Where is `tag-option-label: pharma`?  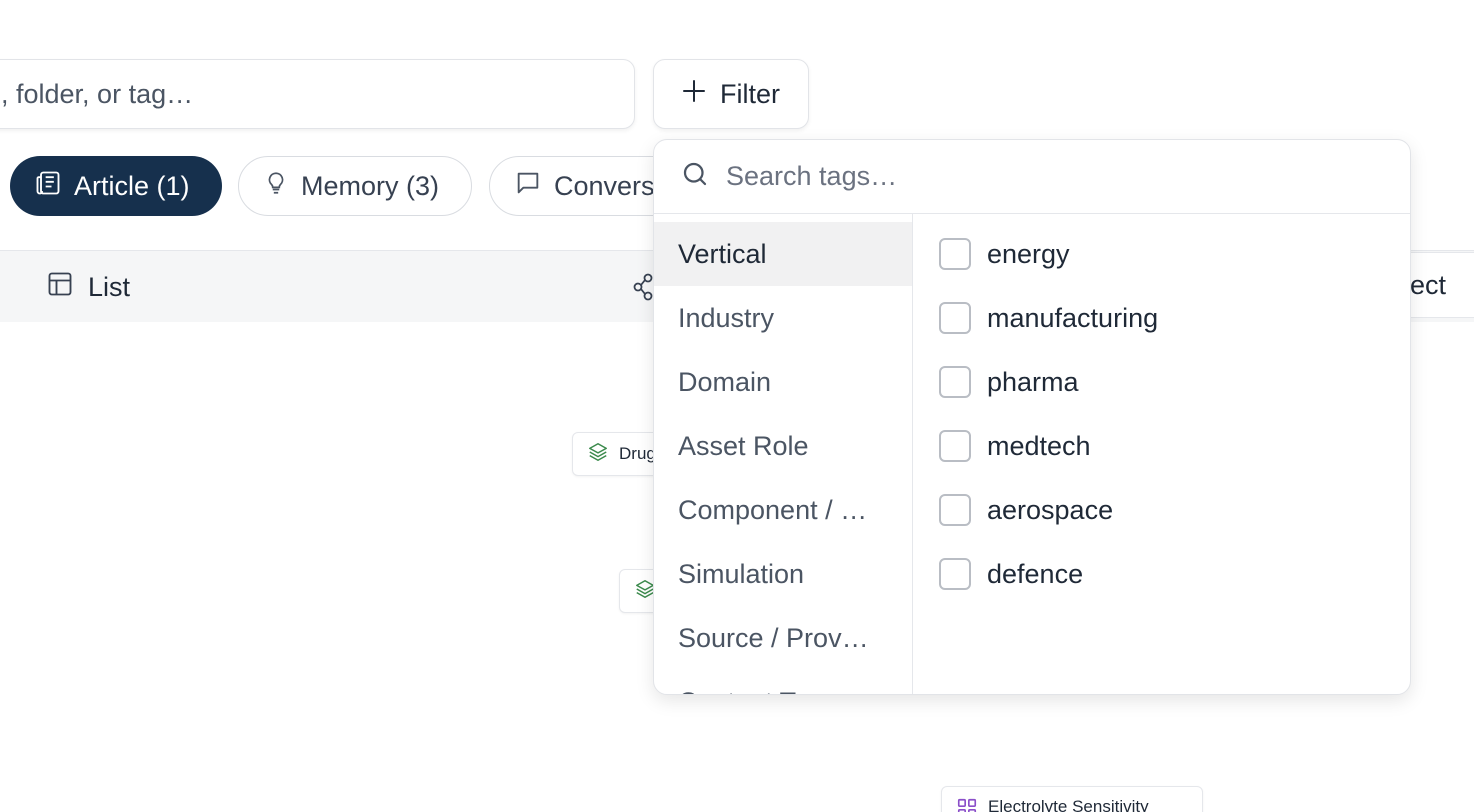
tag-option-label: pharma is located at coordinates (1033, 381).